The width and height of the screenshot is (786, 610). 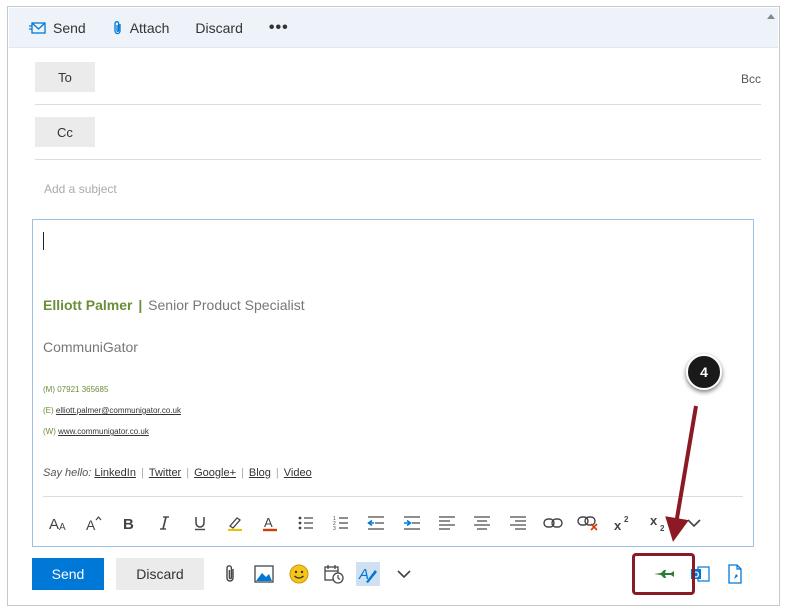 What do you see at coordinates (230, 574) in the screenshot?
I see `attach-icon` at bounding box center [230, 574].